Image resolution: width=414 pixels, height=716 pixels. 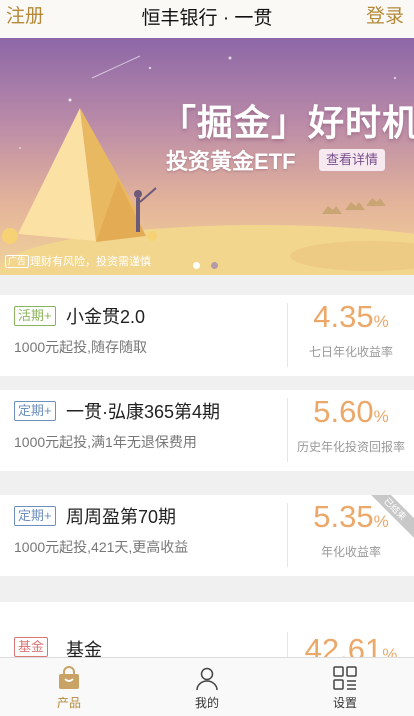 I want to click on register-button: 注册, so click(x=25, y=19).